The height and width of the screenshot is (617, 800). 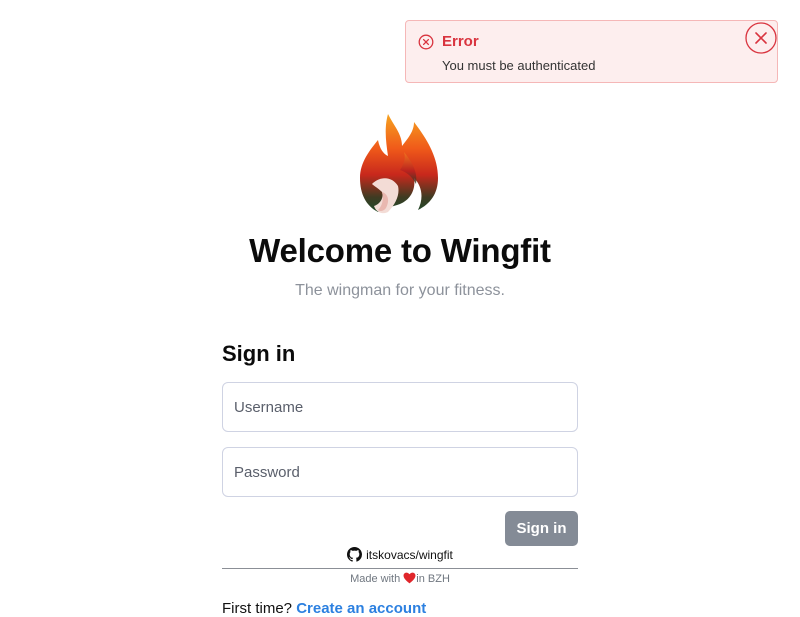 What do you see at coordinates (400, 250) in the screenshot?
I see `page-title: Welcome to Wingfit` at bounding box center [400, 250].